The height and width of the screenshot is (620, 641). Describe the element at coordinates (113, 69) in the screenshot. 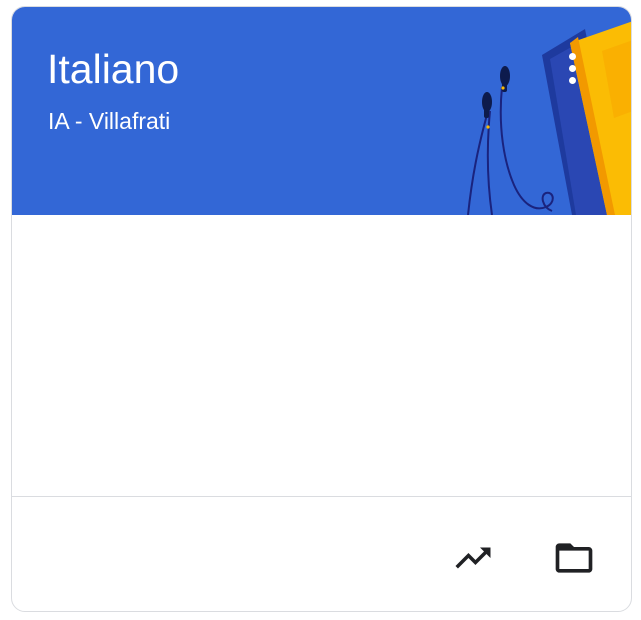

I see `class-title: Italiano` at that location.